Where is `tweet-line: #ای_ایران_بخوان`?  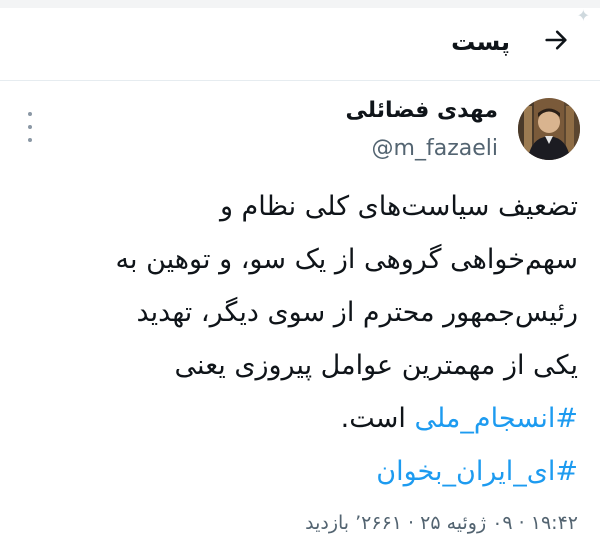 tweet-line: #ای_ایران_بخوان is located at coordinates (298, 471).